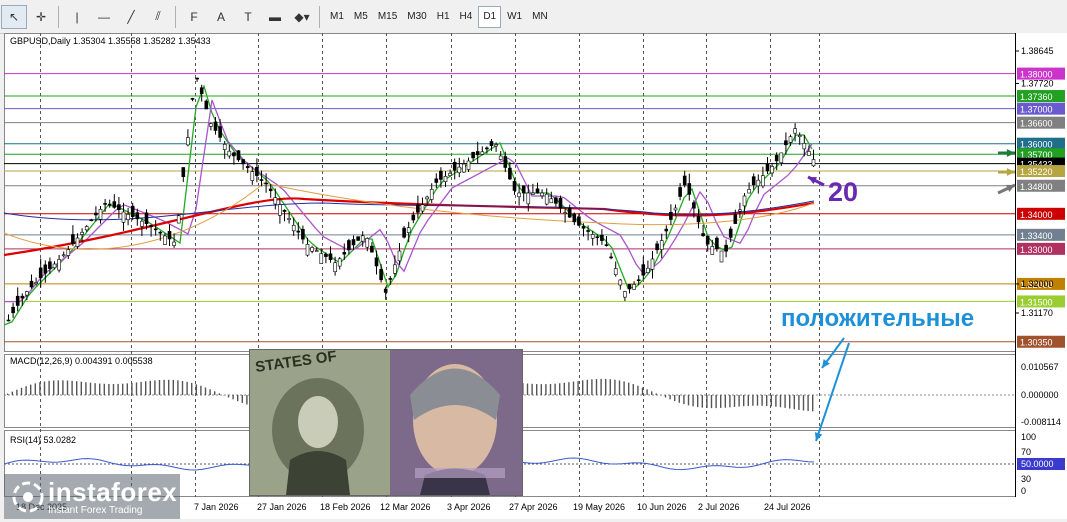 The width and height of the screenshot is (1067, 522). What do you see at coordinates (28, 497) in the screenshot?
I see `instaforex-logo-icon` at bounding box center [28, 497].